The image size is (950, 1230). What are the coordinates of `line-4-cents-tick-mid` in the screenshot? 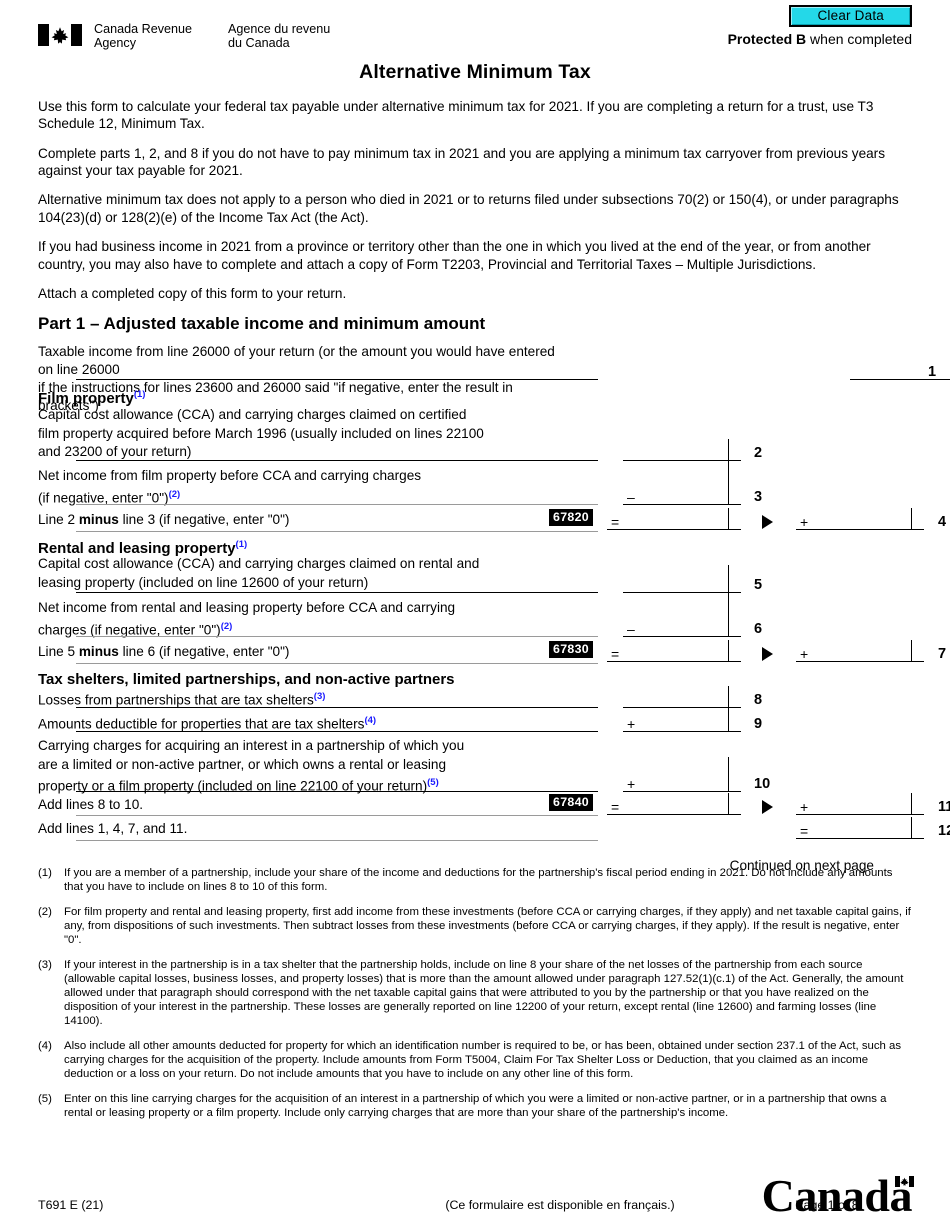 It's located at (728, 519).